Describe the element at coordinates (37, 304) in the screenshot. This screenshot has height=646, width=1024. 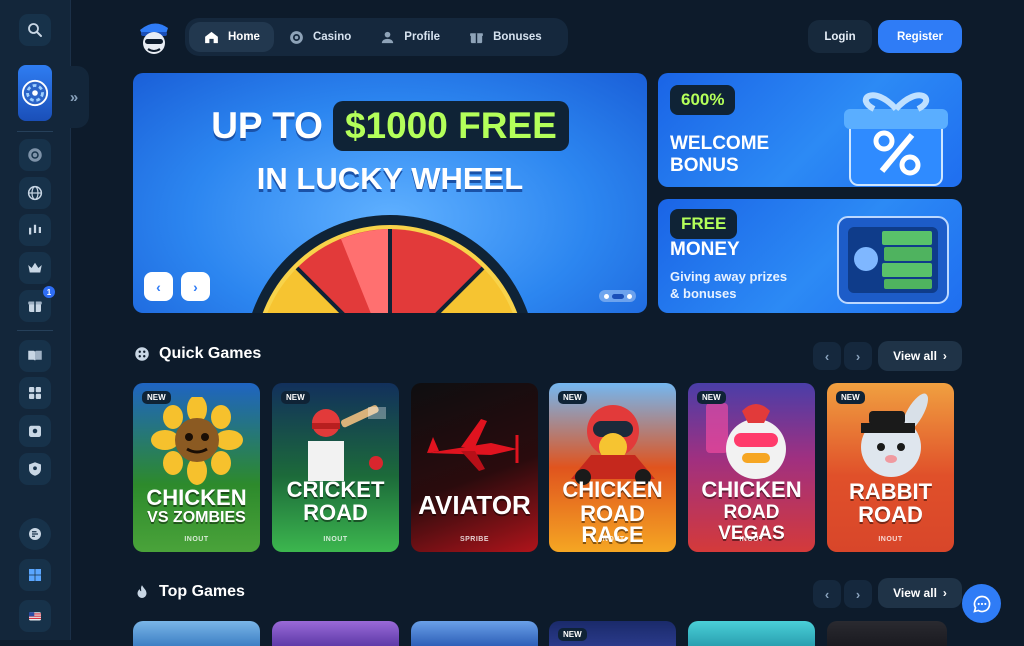
I see `sidebar-item-bonuses: 1` at that location.